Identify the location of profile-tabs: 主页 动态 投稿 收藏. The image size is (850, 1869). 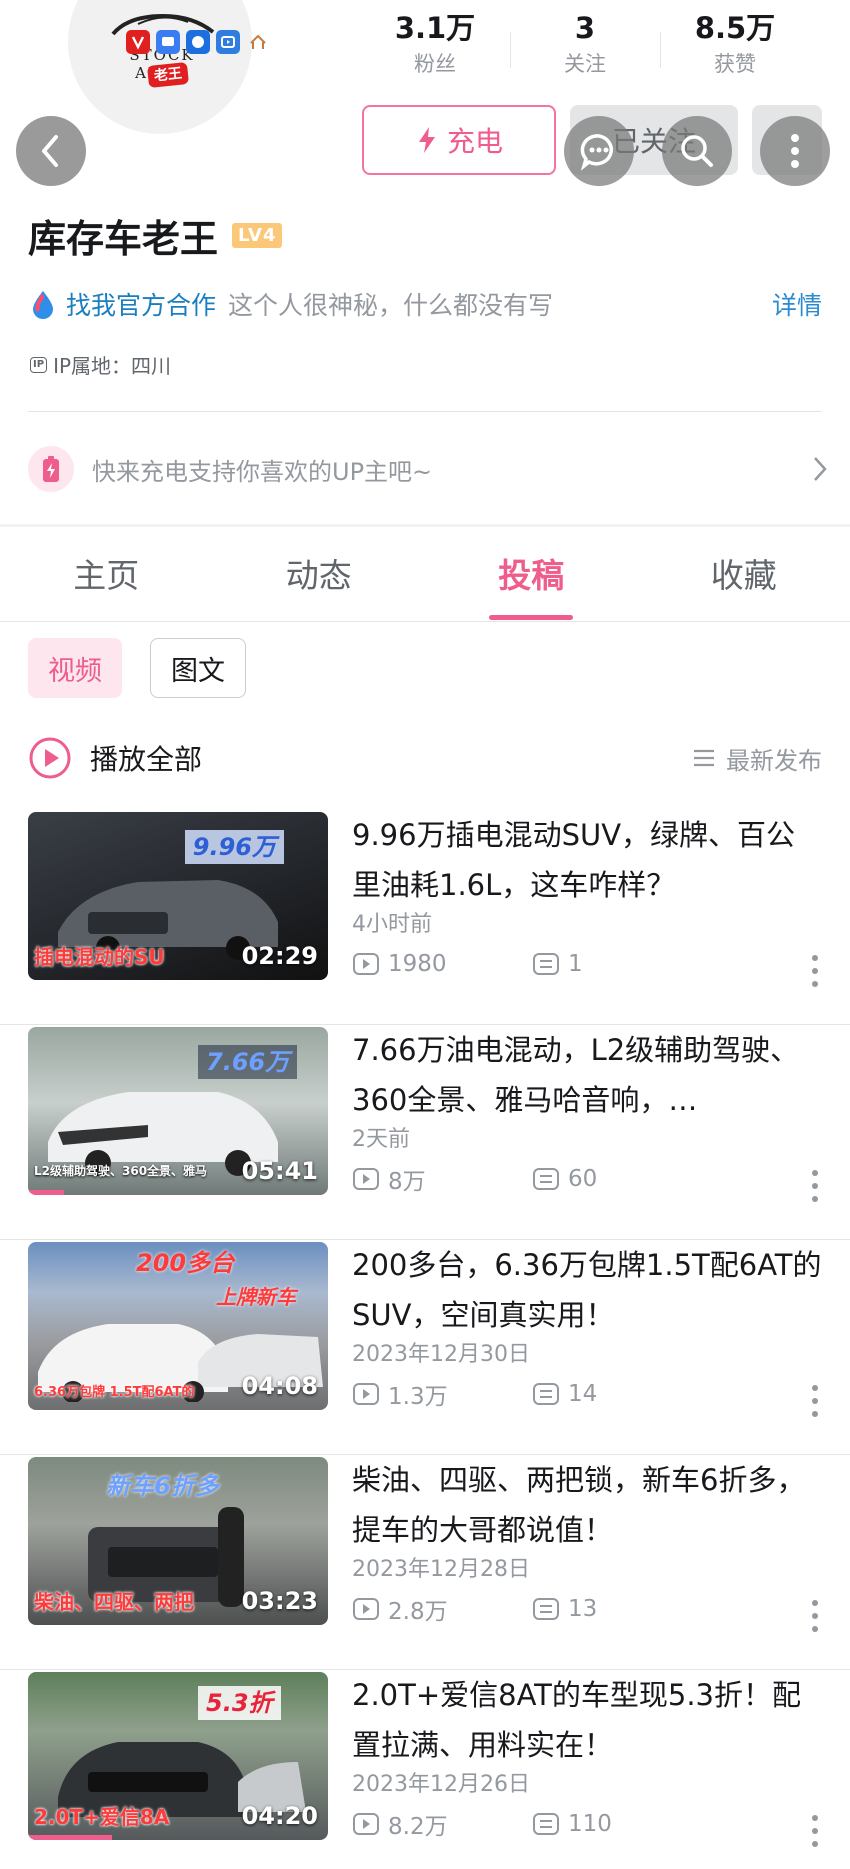
(425, 580).